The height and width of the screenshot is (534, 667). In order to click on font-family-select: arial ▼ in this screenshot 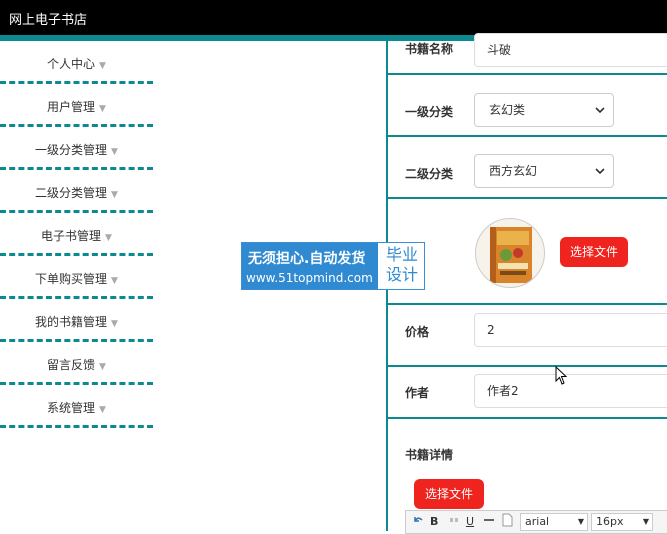, I will do `click(554, 522)`.